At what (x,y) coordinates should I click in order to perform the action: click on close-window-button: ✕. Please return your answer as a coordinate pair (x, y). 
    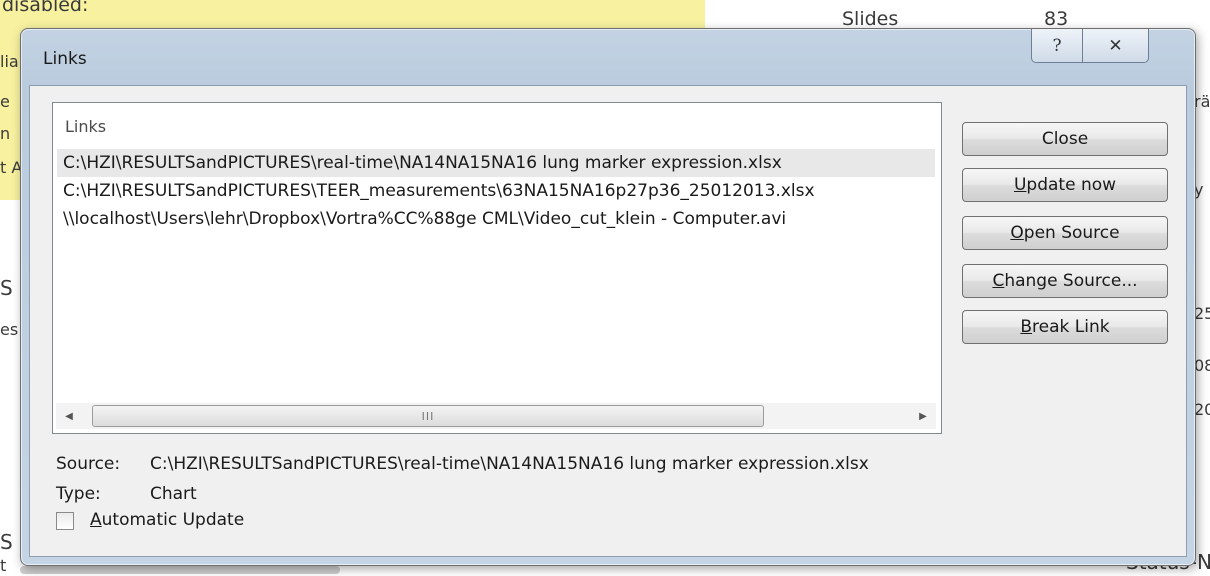
    Looking at the image, I should click on (1116, 46).